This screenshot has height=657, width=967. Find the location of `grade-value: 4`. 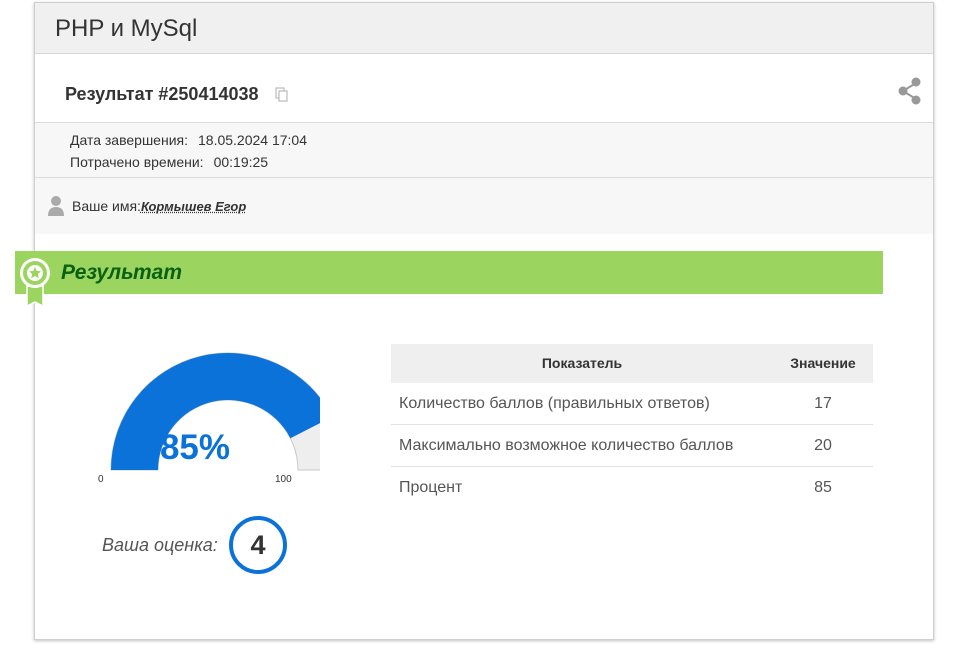

grade-value: 4 is located at coordinates (258, 545).